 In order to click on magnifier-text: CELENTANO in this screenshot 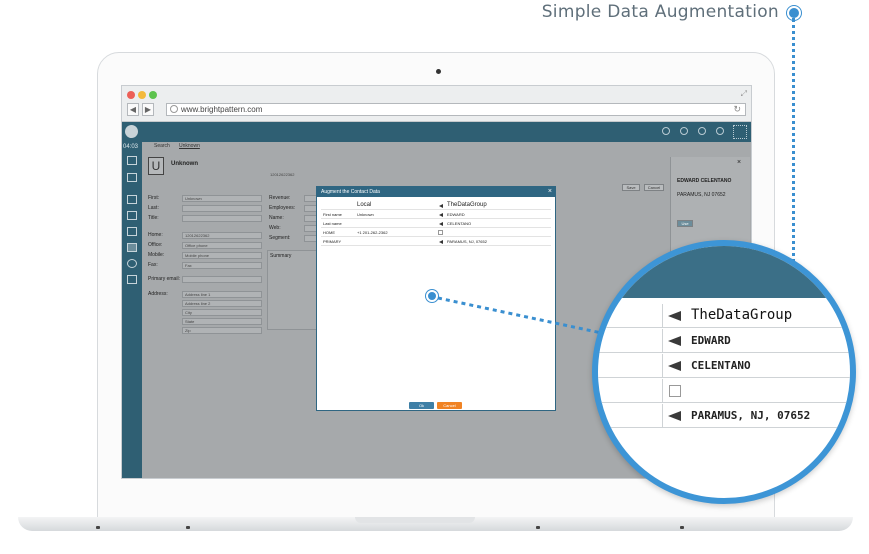, I will do `click(721, 365)`.